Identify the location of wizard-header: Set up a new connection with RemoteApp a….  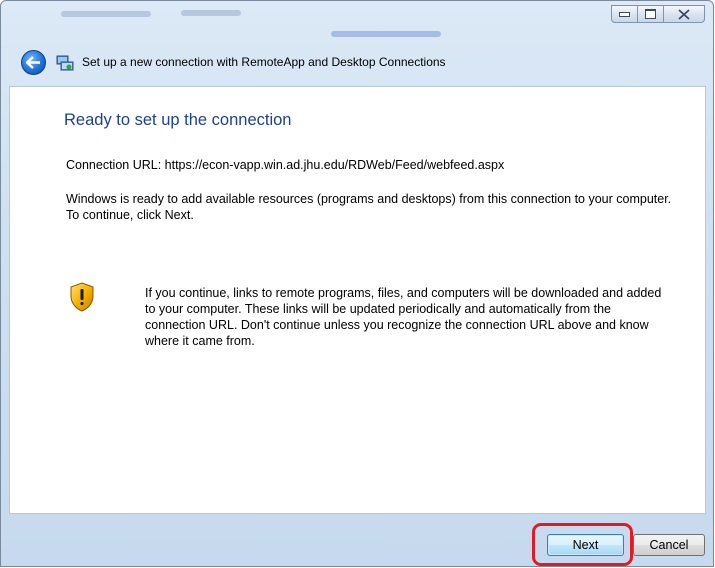
(357, 63).